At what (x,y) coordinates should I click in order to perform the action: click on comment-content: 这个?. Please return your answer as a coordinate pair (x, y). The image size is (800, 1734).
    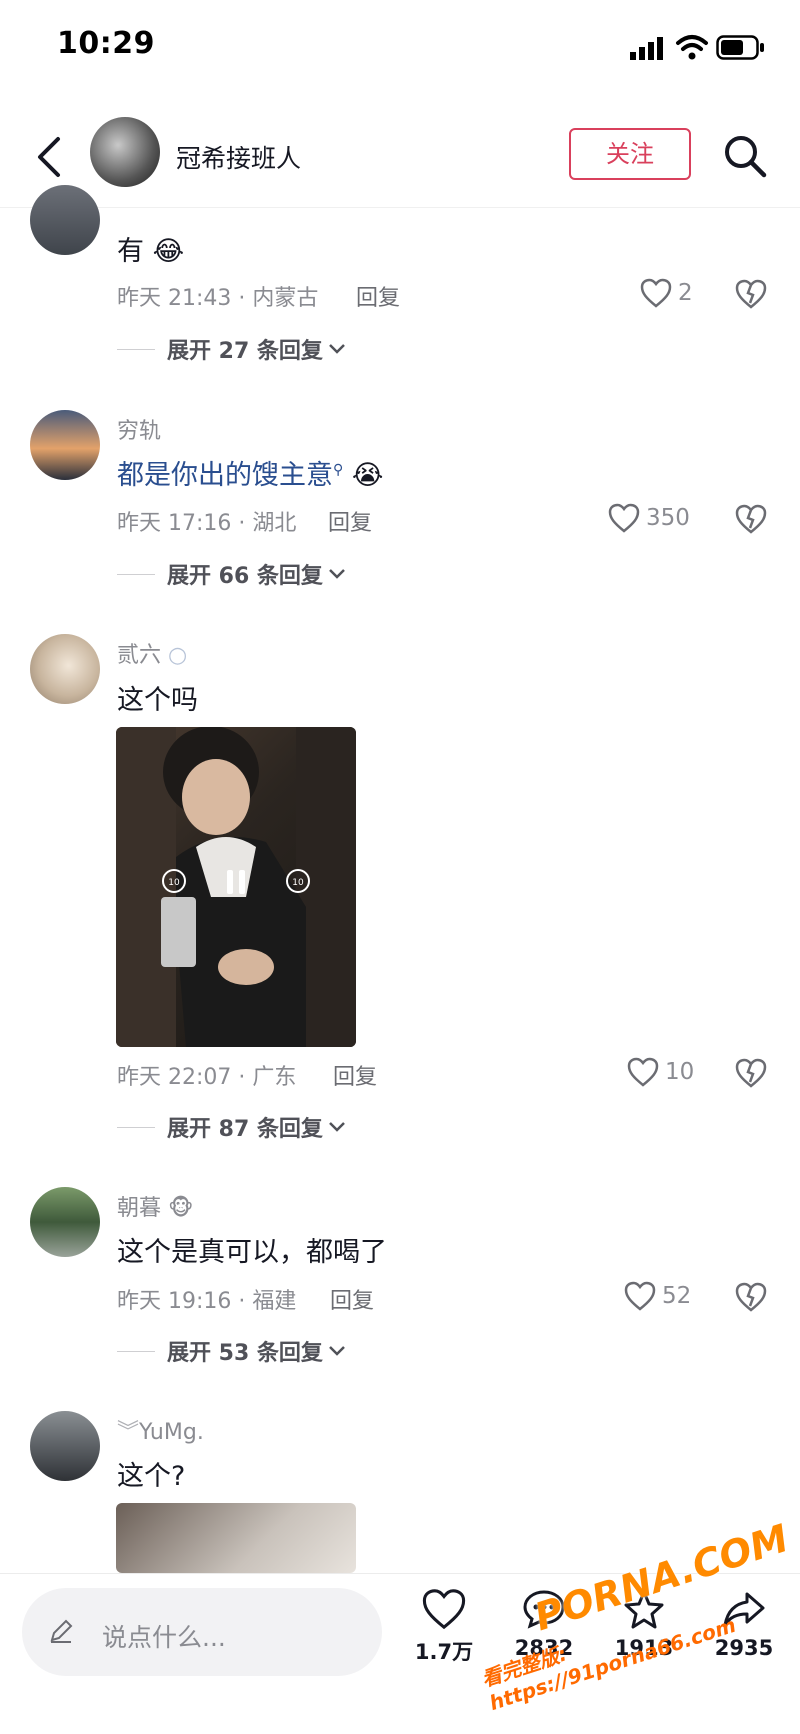
    Looking at the image, I should click on (151, 1476).